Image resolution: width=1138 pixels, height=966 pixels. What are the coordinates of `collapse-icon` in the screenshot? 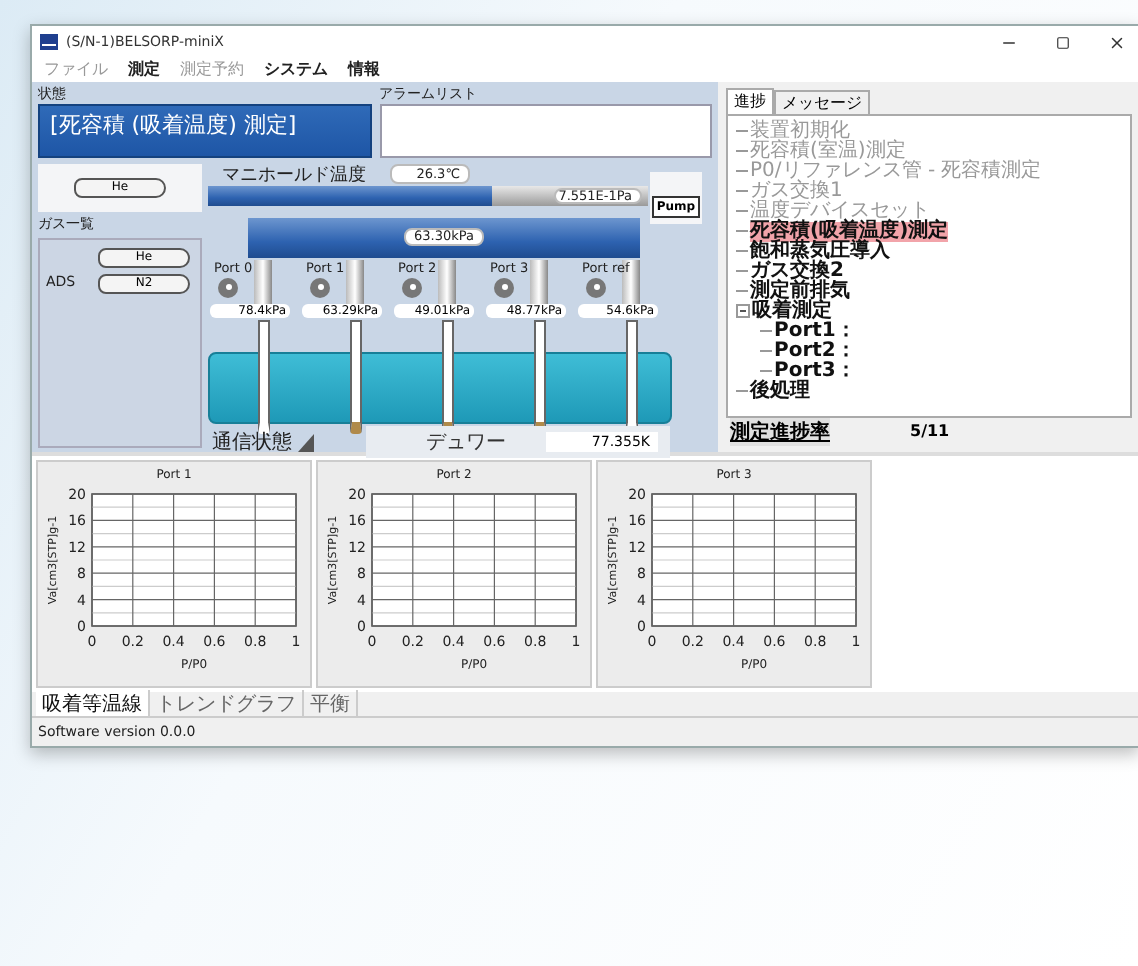 It's located at (743, 311).